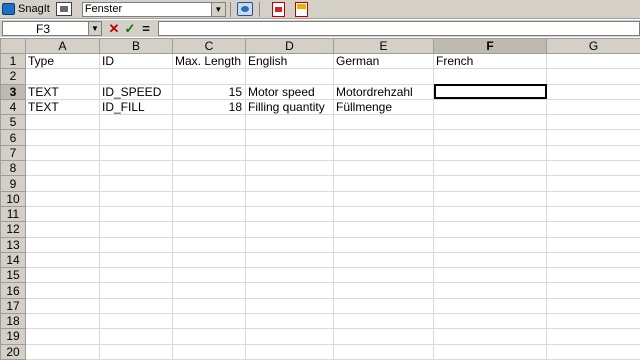 Image resolution: width=640 pixels, height=360 pixels. What do you see at coordinates (13, 183) in the screenshot?
I see `row-header: 9` at bounding box center [13, 183].